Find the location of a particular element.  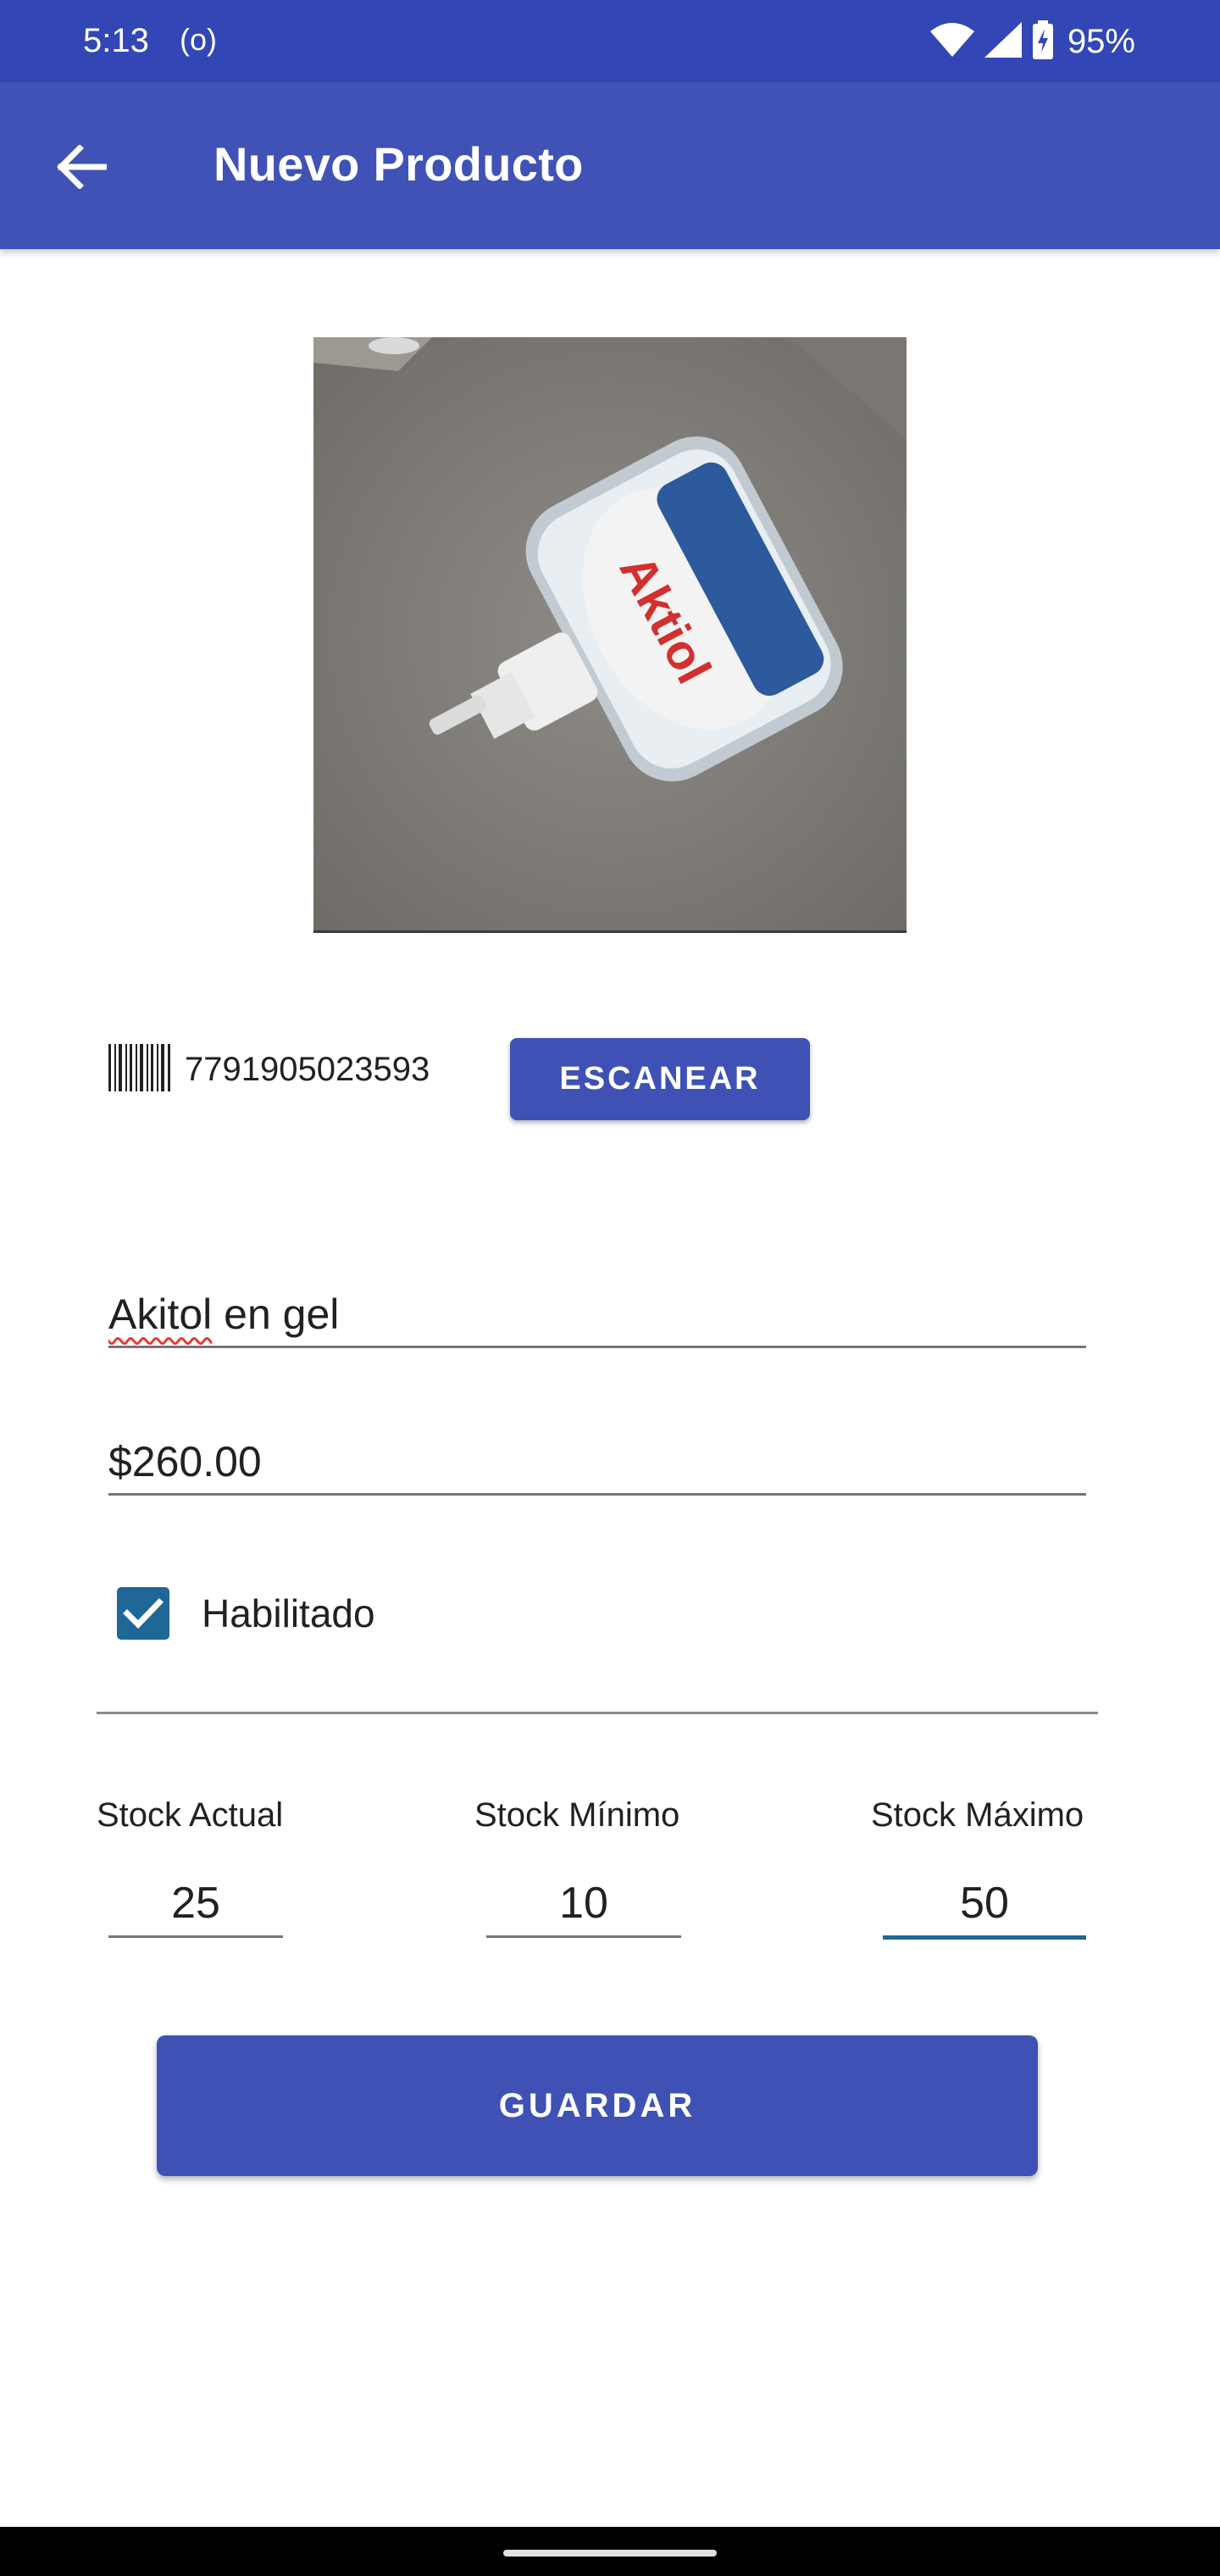

stock-min-input: 10 is located at coordinates (583, 1898).